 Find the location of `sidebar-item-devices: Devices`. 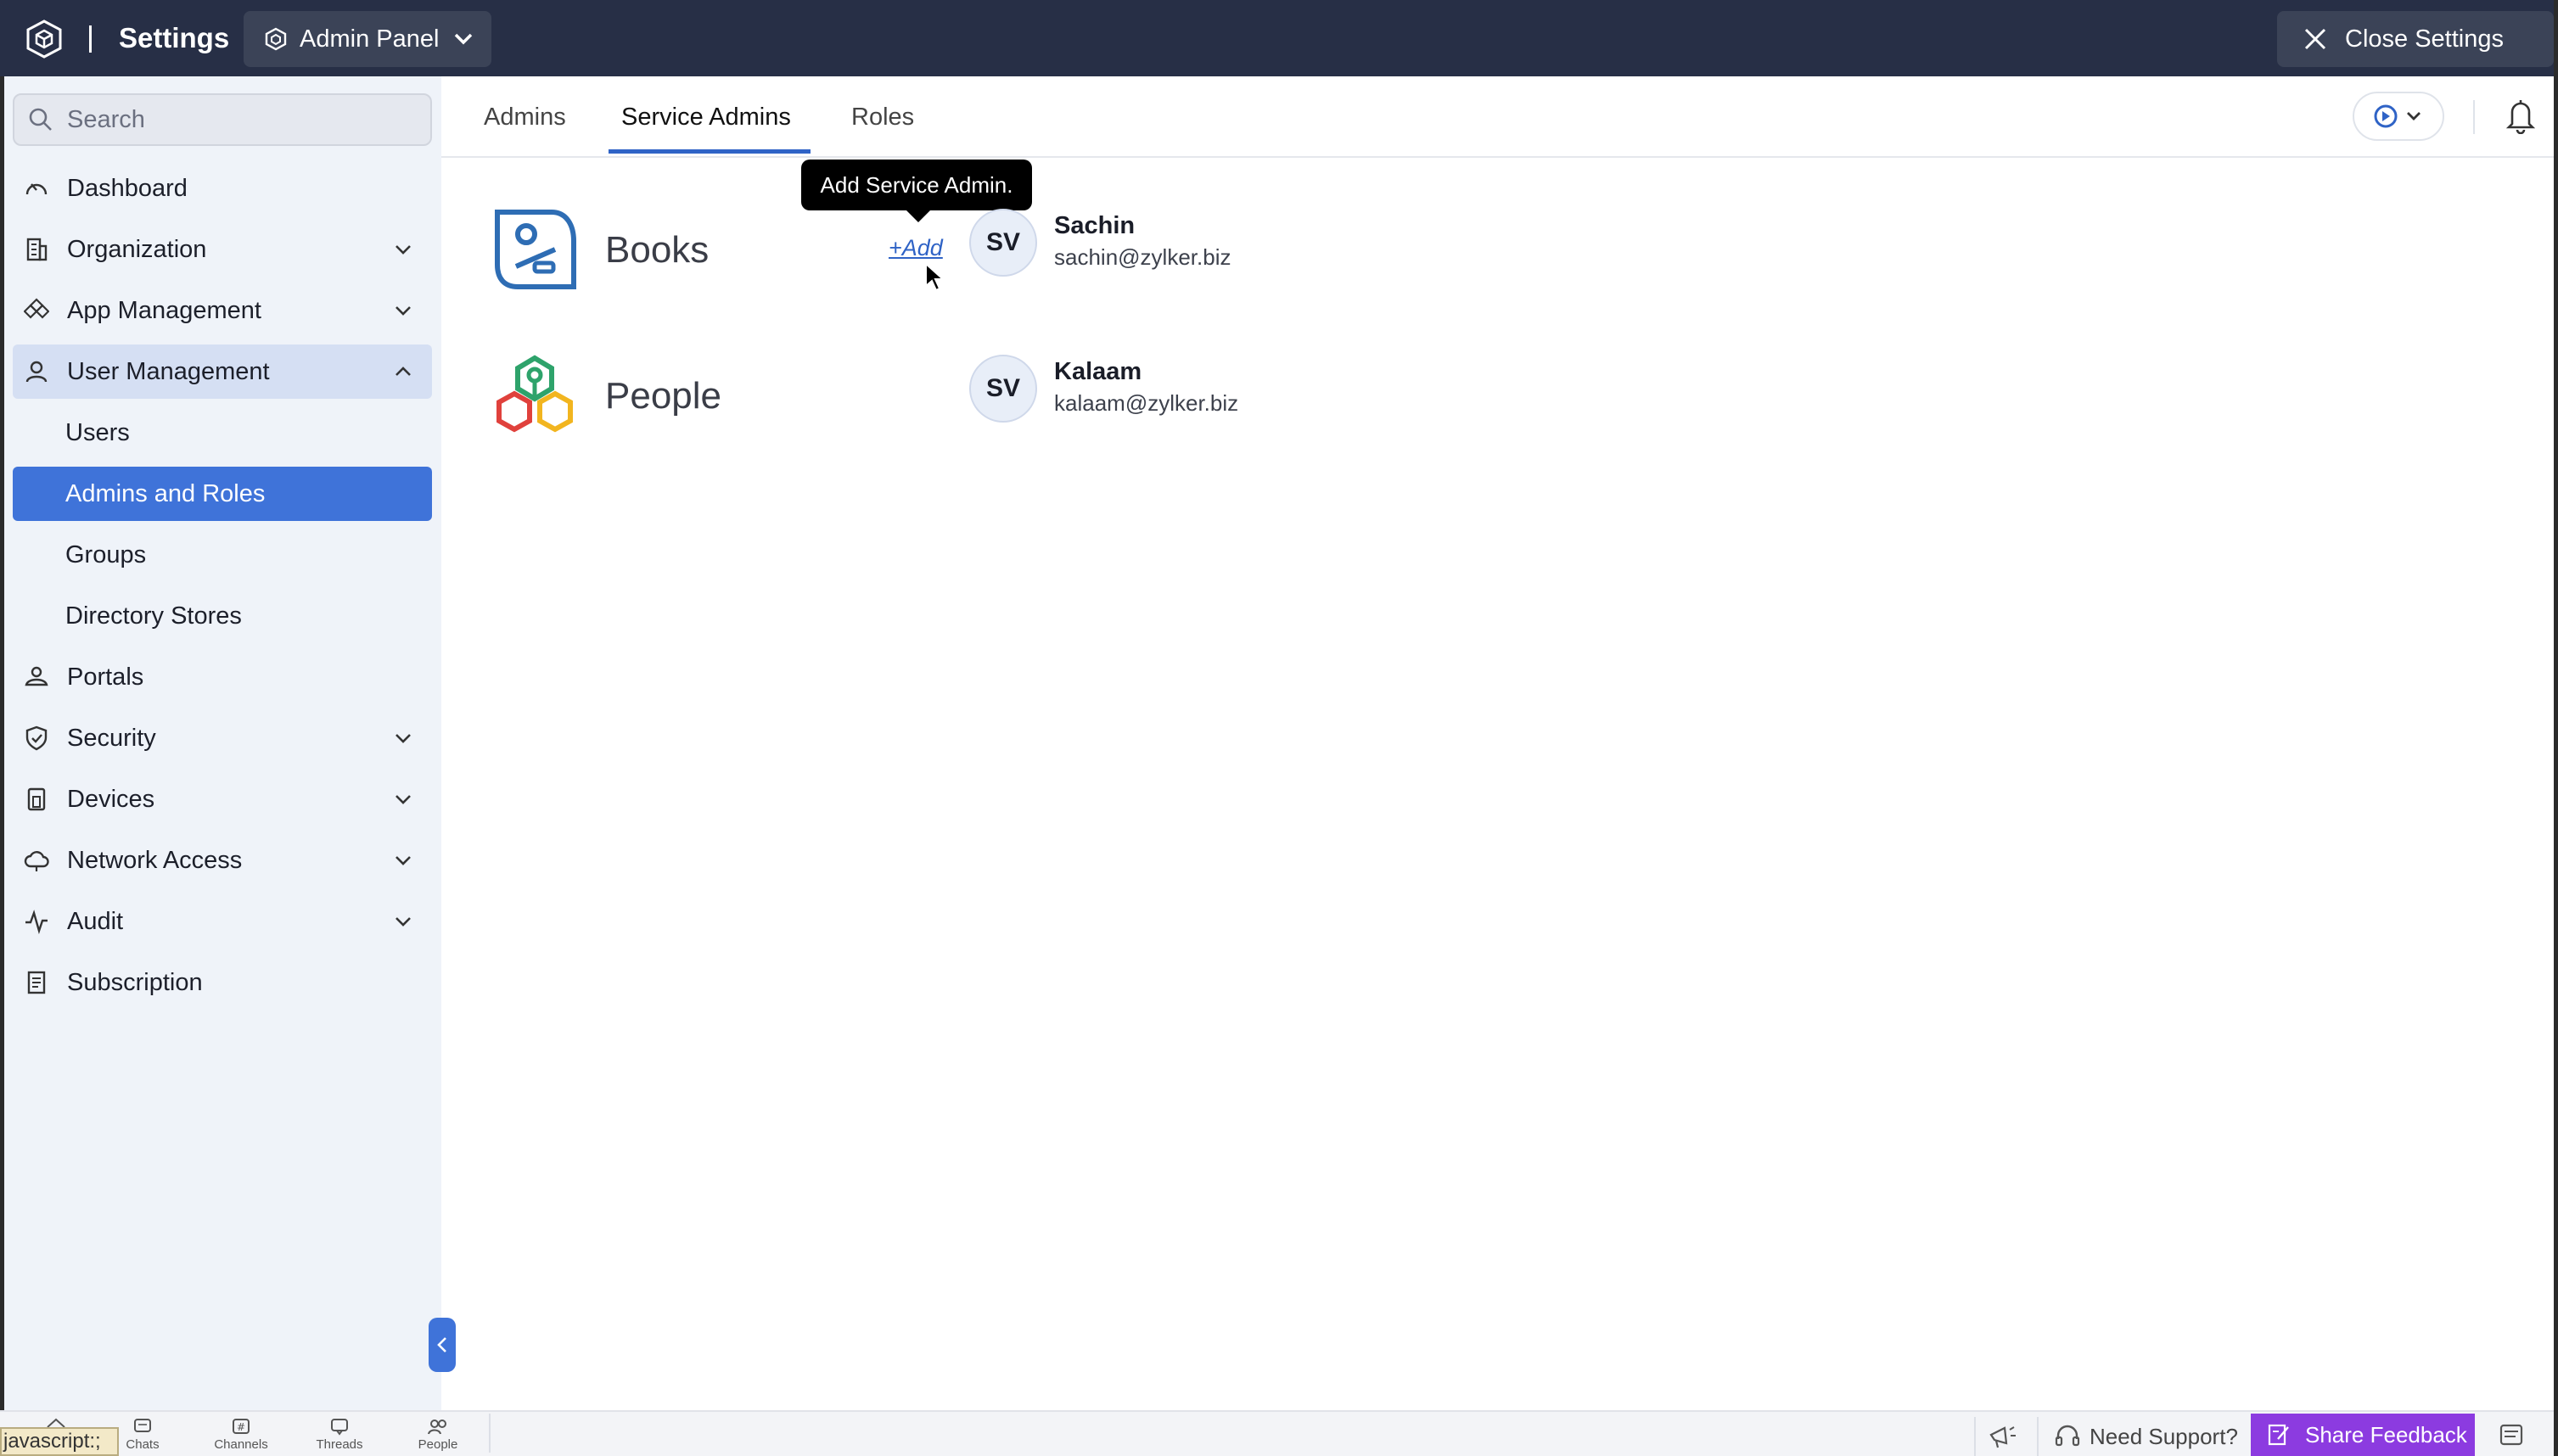

sidebar-item-devices: Devices is located at coordinates (222, 799).